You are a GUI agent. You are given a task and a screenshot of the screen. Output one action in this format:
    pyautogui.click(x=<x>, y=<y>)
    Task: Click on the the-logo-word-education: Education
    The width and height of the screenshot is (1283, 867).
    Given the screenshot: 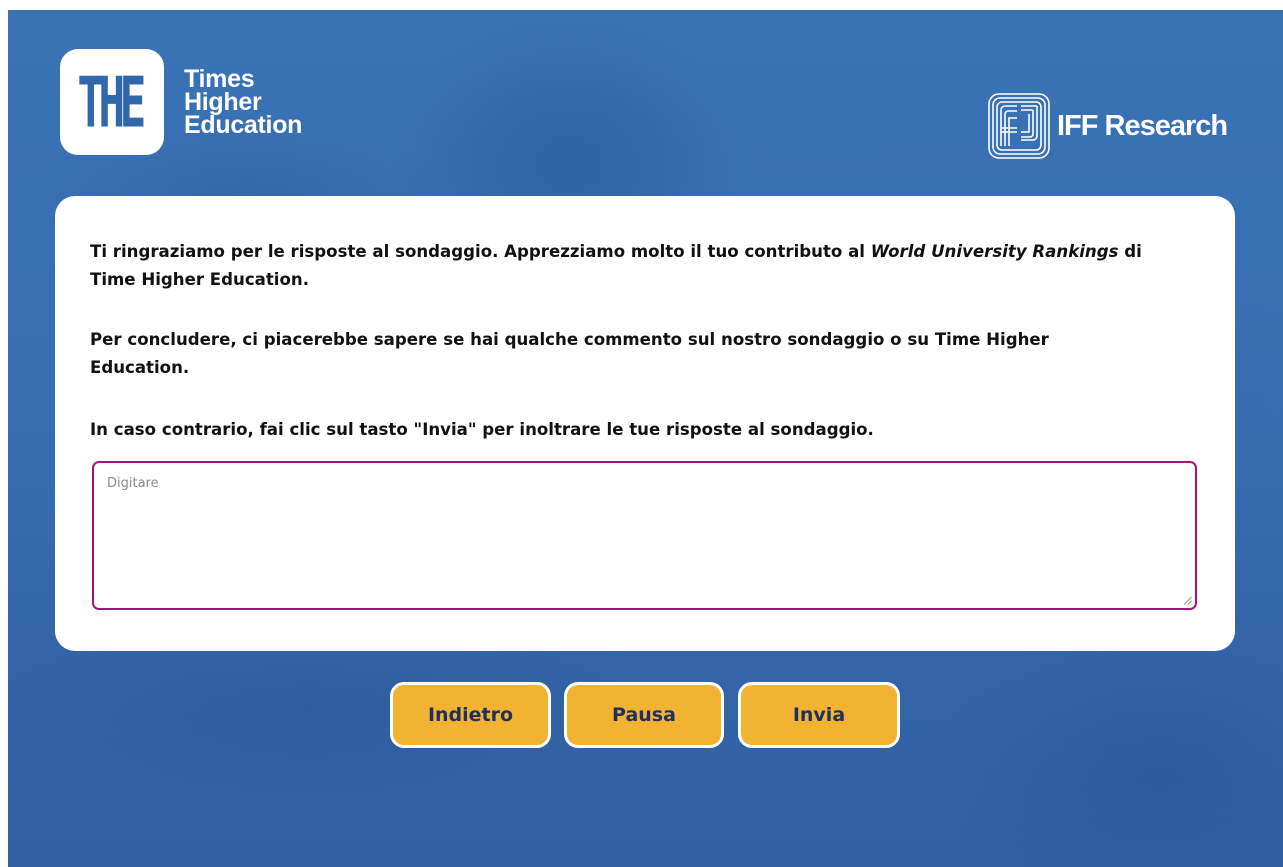 What is the action you would take?
    pyautogui.click(x=243, y=124)
    